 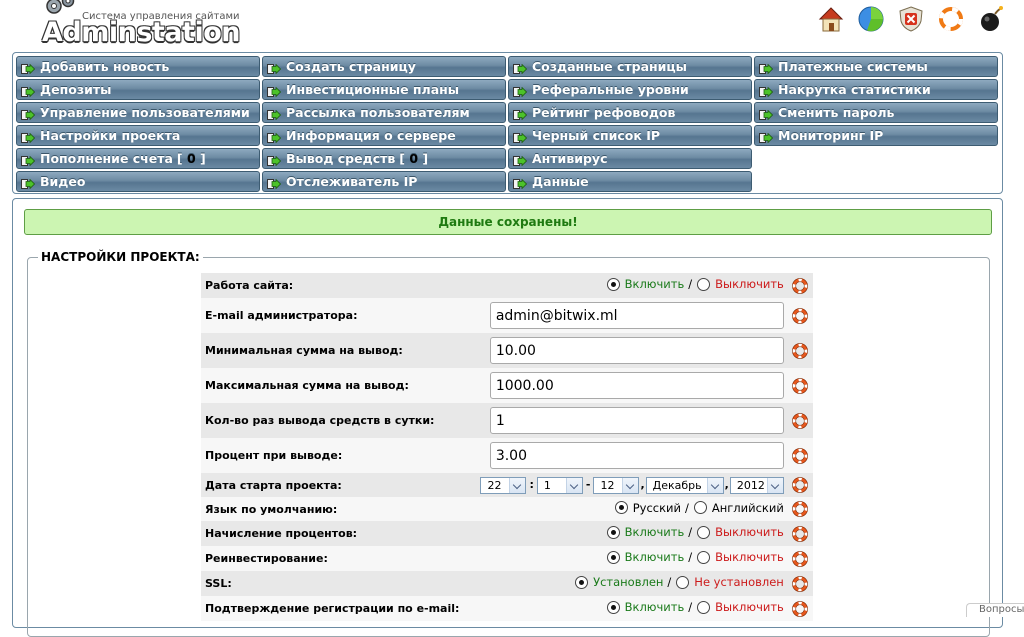 I want to click on language-ru-label: Русский, so click(x=656, y=507).